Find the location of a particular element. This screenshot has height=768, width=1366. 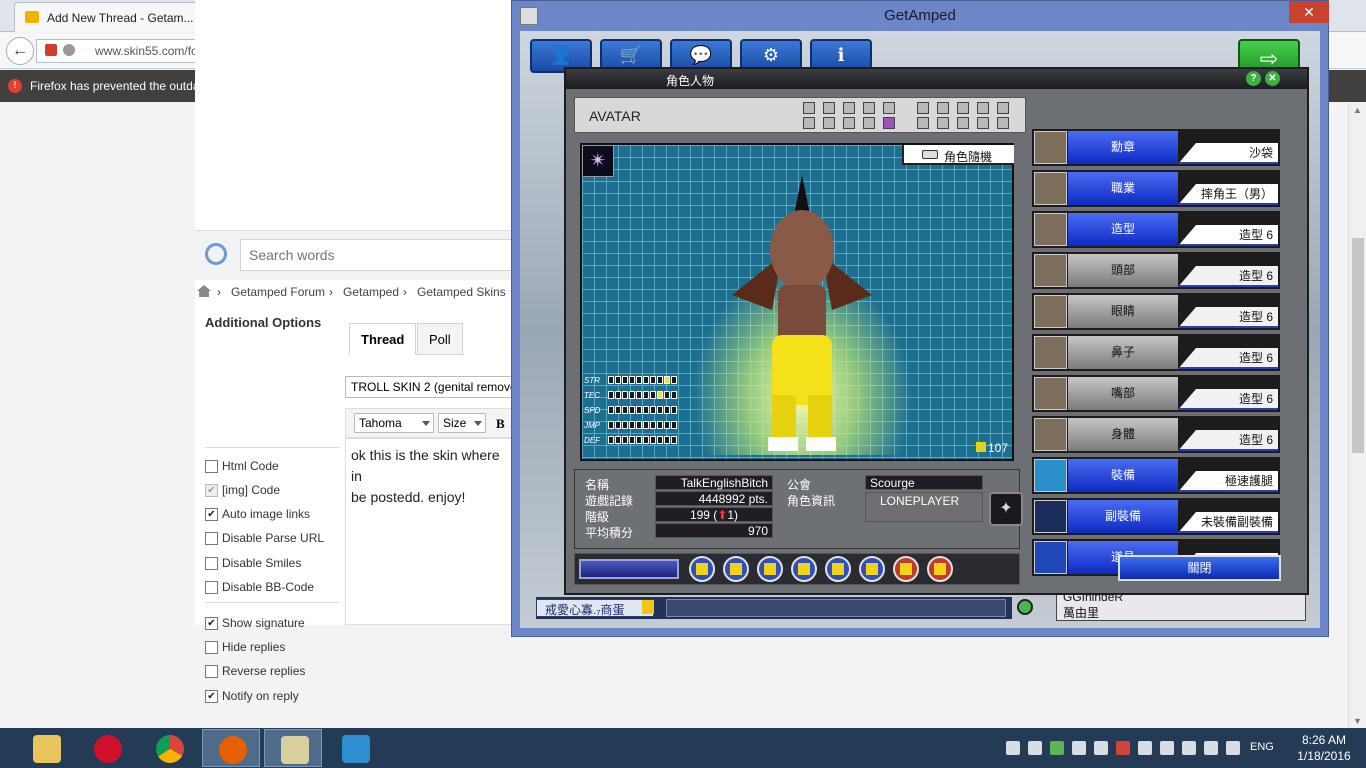

part-style: 造型 造型 6 is located at coordinates (1156, 229).